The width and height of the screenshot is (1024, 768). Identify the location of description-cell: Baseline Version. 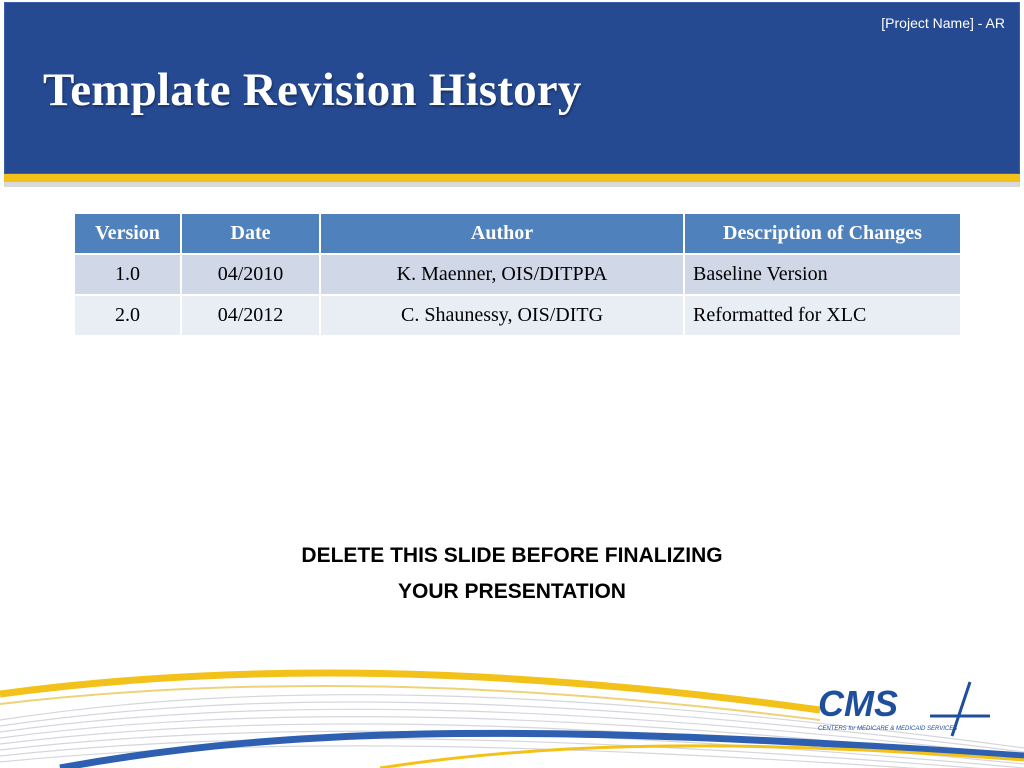
(822, 274).